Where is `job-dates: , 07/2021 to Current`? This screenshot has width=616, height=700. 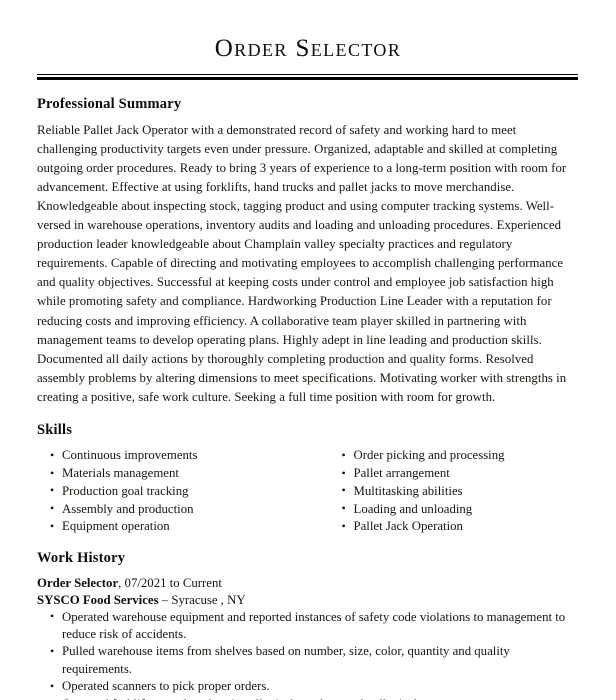
job-dates: , 07/2021 to Current is located at coordinates (170, 583).